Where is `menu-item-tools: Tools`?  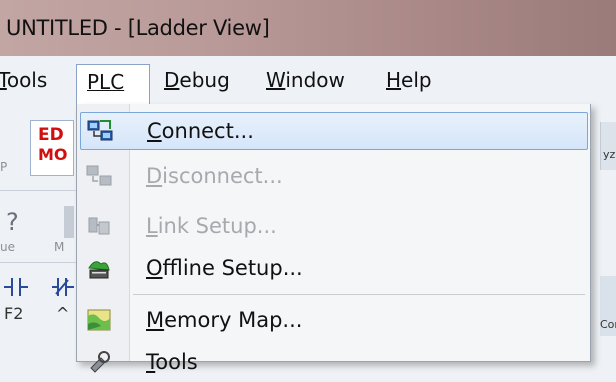 menu-item-tools: Tools is located at coordinates (334, 363).